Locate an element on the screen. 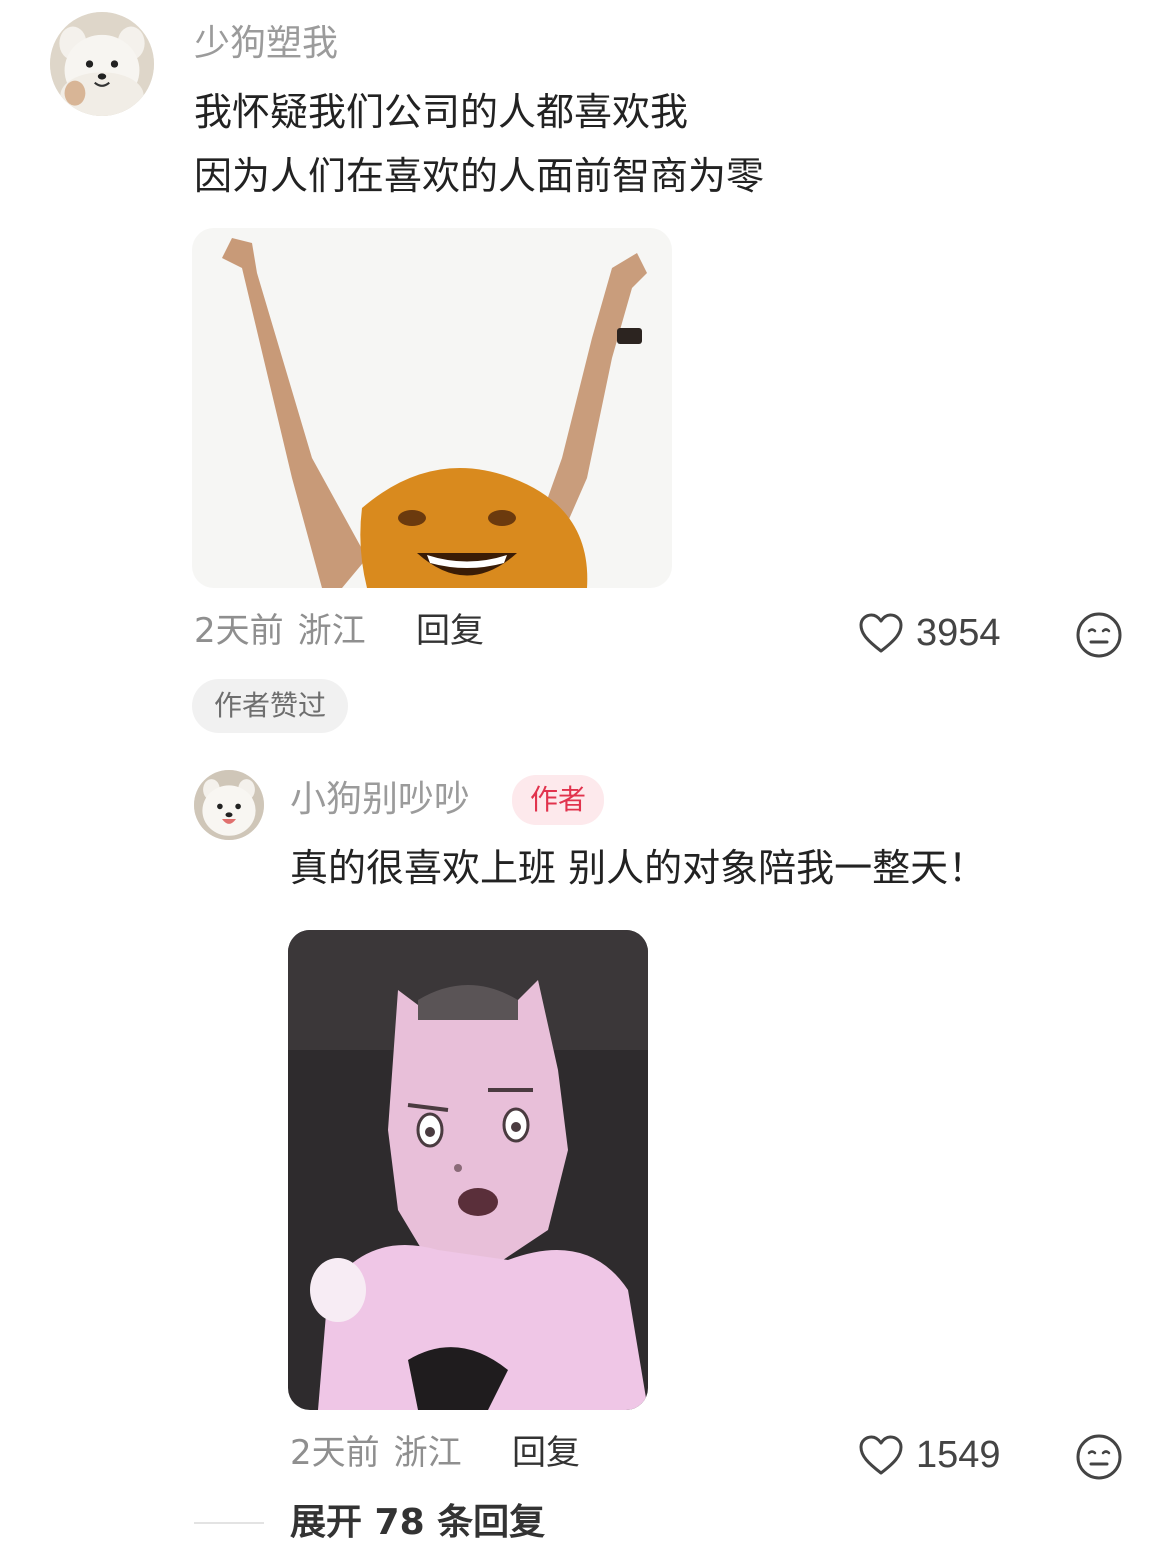  reply-sticker is located at coordinates (468, 1170).